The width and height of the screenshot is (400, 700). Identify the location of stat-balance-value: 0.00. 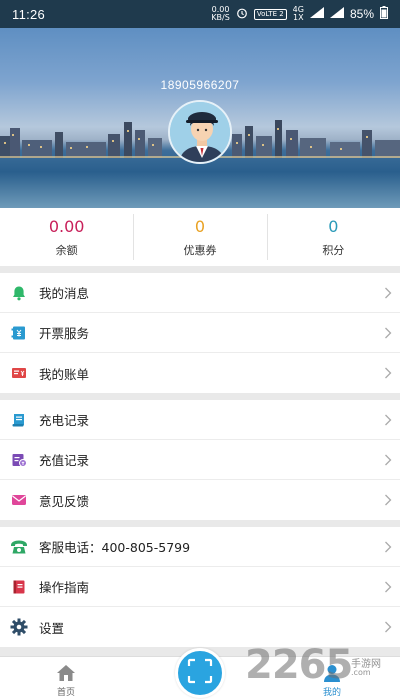
(66, 226).